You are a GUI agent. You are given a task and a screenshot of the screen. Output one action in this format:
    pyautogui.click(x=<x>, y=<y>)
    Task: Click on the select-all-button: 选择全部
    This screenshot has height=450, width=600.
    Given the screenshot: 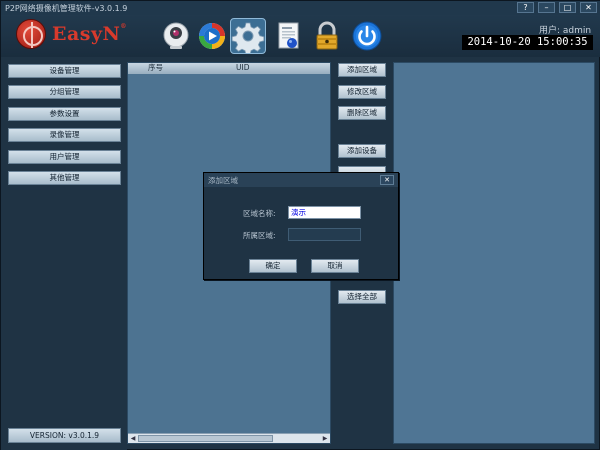 What is the action you would take?
    pyautogui.click(x=362, y=297)
    